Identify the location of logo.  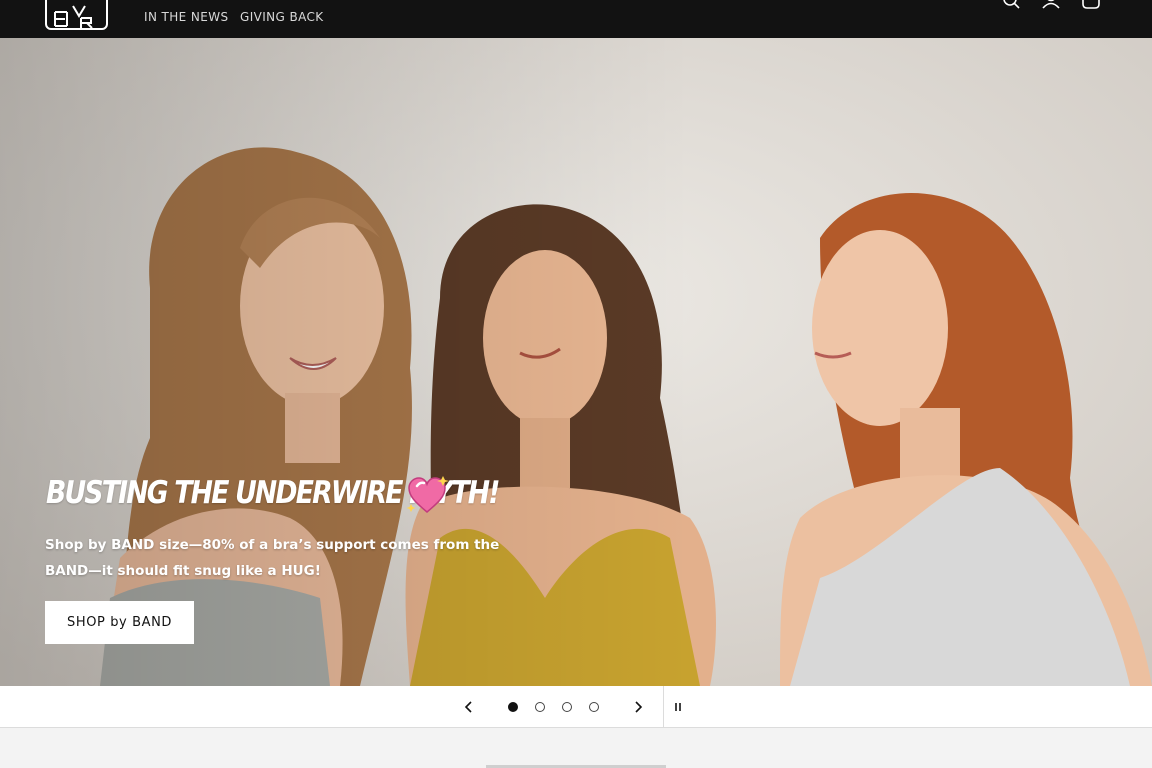
(76, 15).